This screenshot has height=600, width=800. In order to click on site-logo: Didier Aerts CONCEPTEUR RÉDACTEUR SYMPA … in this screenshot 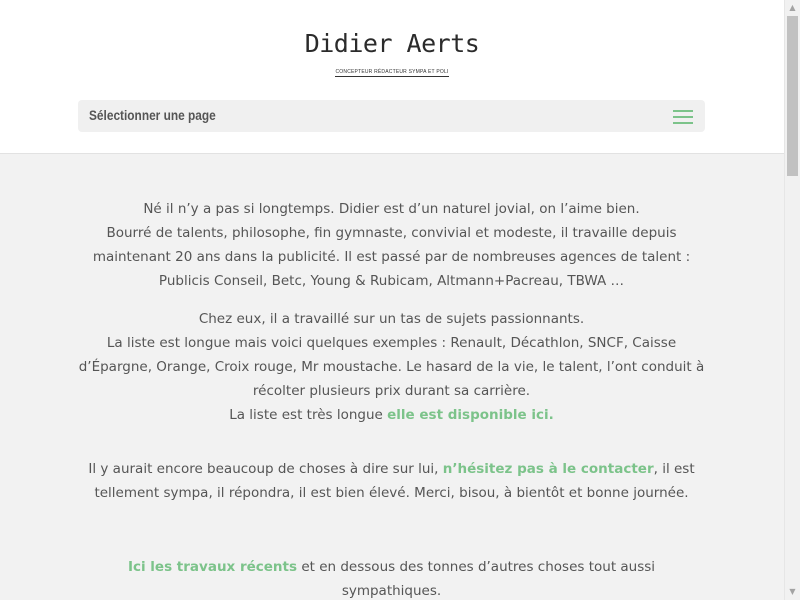, I will do `click(392, 53)`.